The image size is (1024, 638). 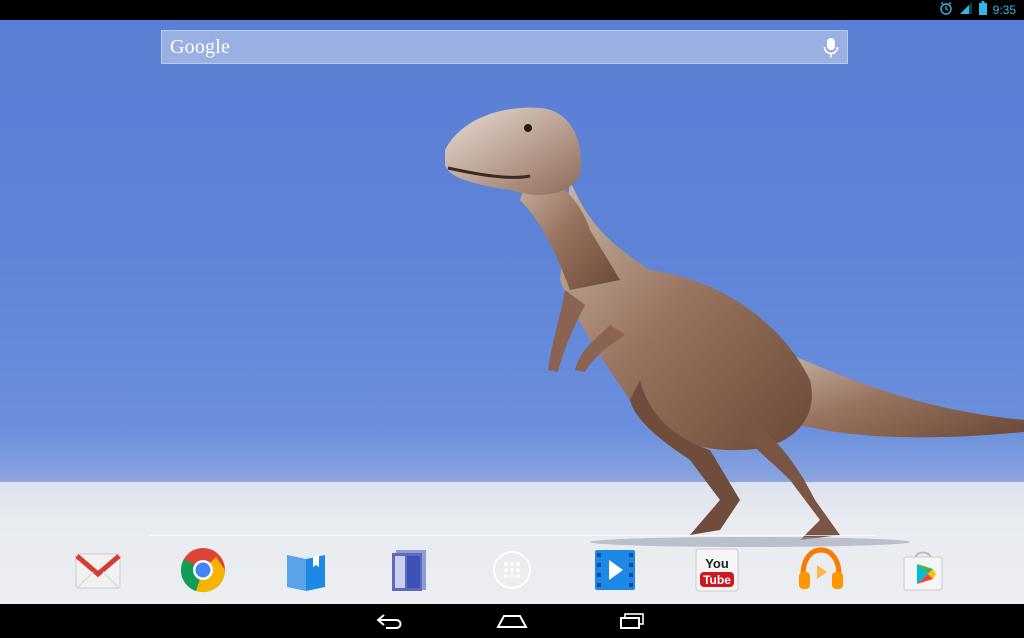 What do you see at coordinates (946, 10) in the screenshot?
I see `alarm-icon` at bounding box center [946, 10].